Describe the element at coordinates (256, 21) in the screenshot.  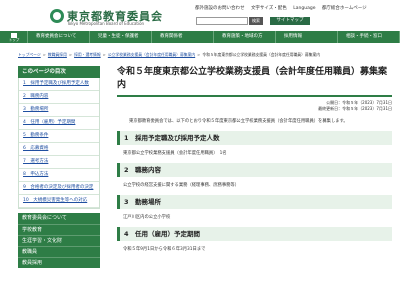
I see `search-button: 検索` at that location.